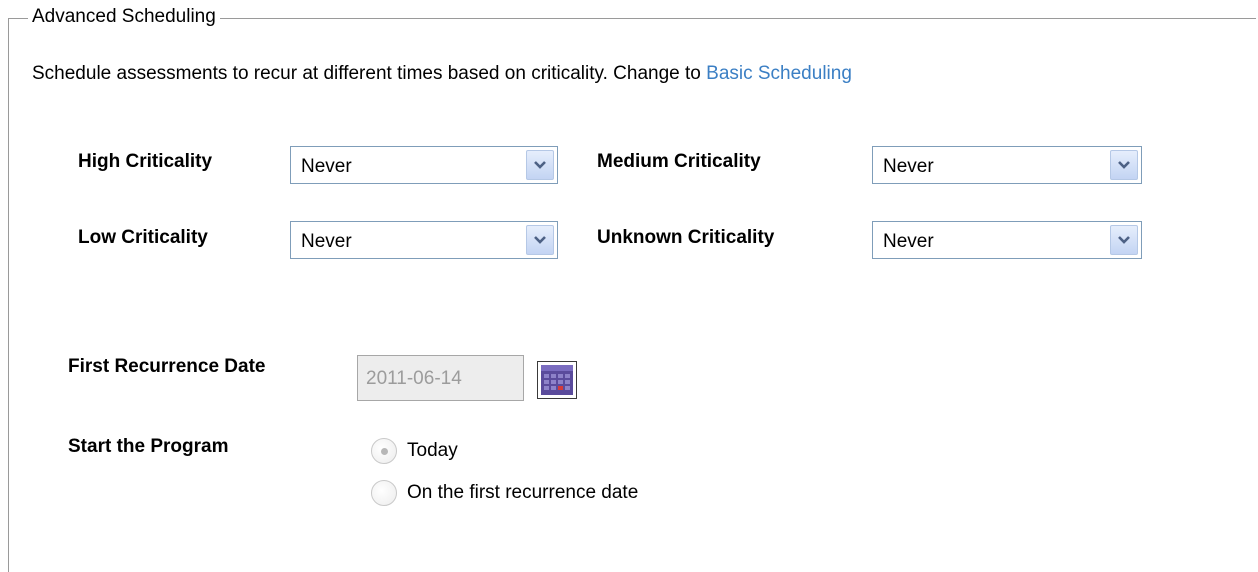  Describe the element at coordinates (414, 378) in the screenshot. I see `first-recurrence-date-value: 2011-06-14` at that location.